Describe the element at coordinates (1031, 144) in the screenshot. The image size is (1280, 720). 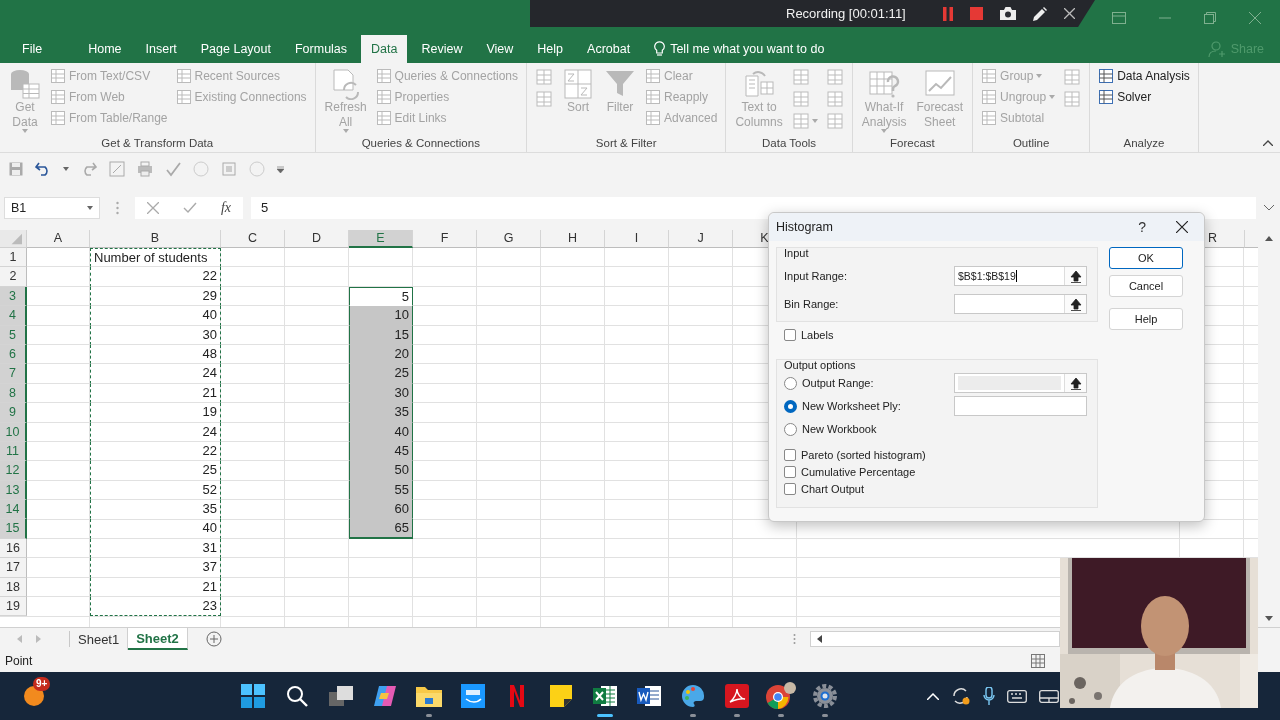
I see `ribbon-group-label: Outline` at that location.